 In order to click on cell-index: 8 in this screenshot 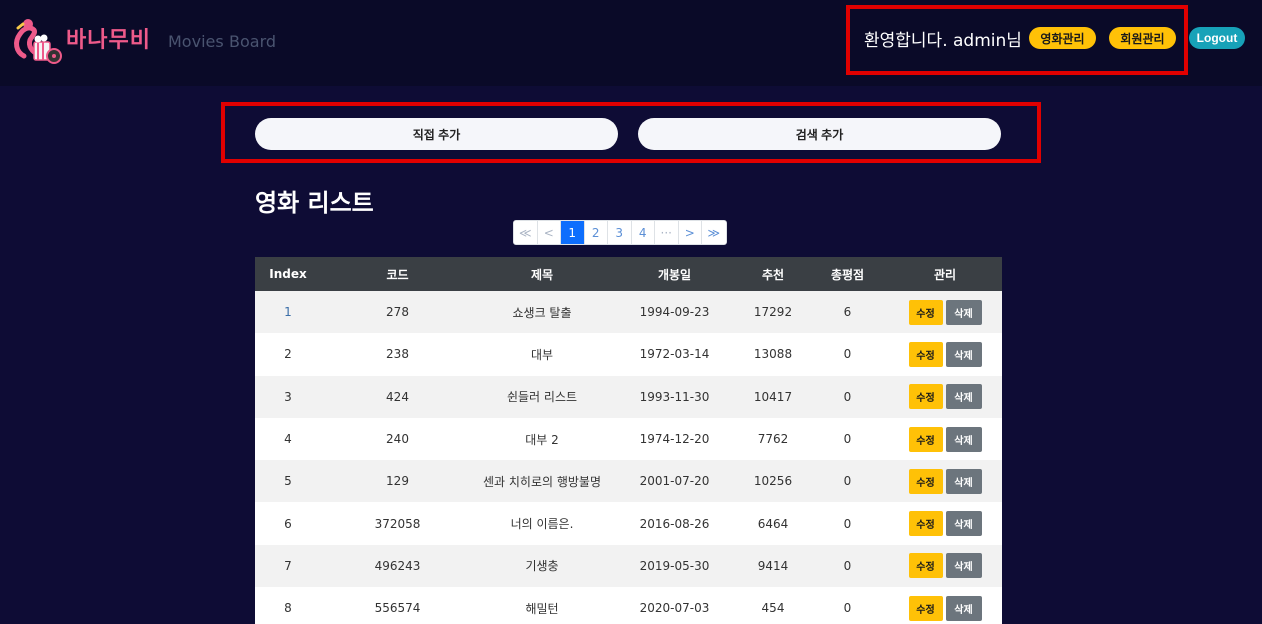, I will do `click(288, 608)`.